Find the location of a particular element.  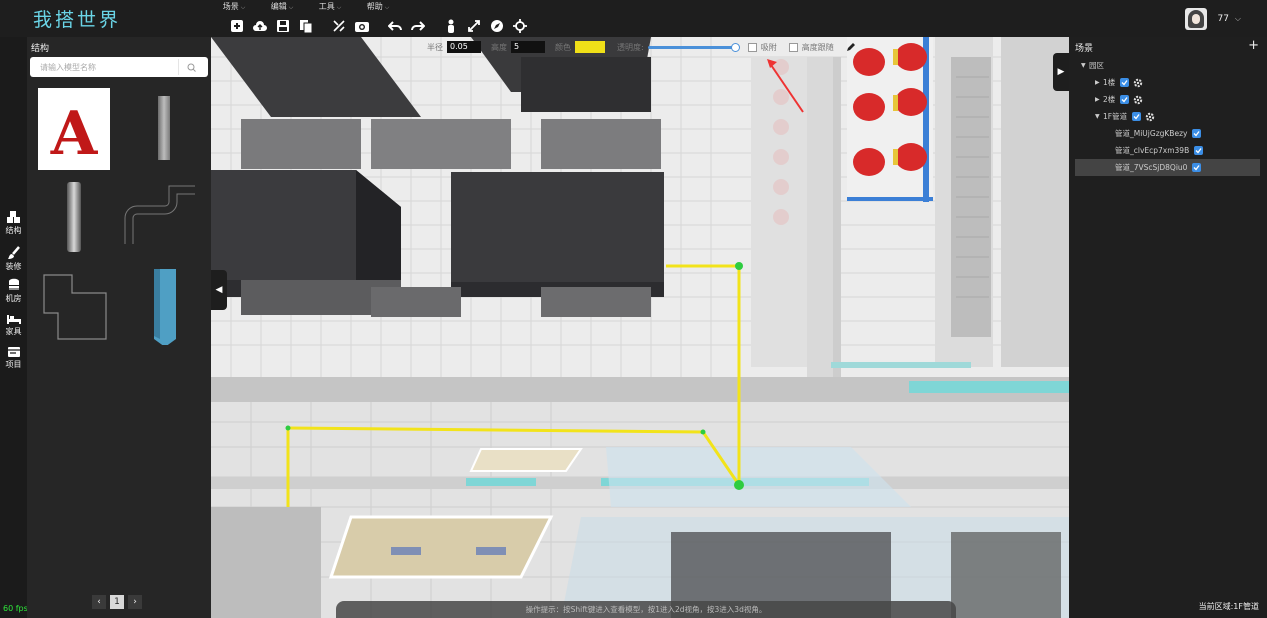

expand-icon is located at coordinates (473, 26).